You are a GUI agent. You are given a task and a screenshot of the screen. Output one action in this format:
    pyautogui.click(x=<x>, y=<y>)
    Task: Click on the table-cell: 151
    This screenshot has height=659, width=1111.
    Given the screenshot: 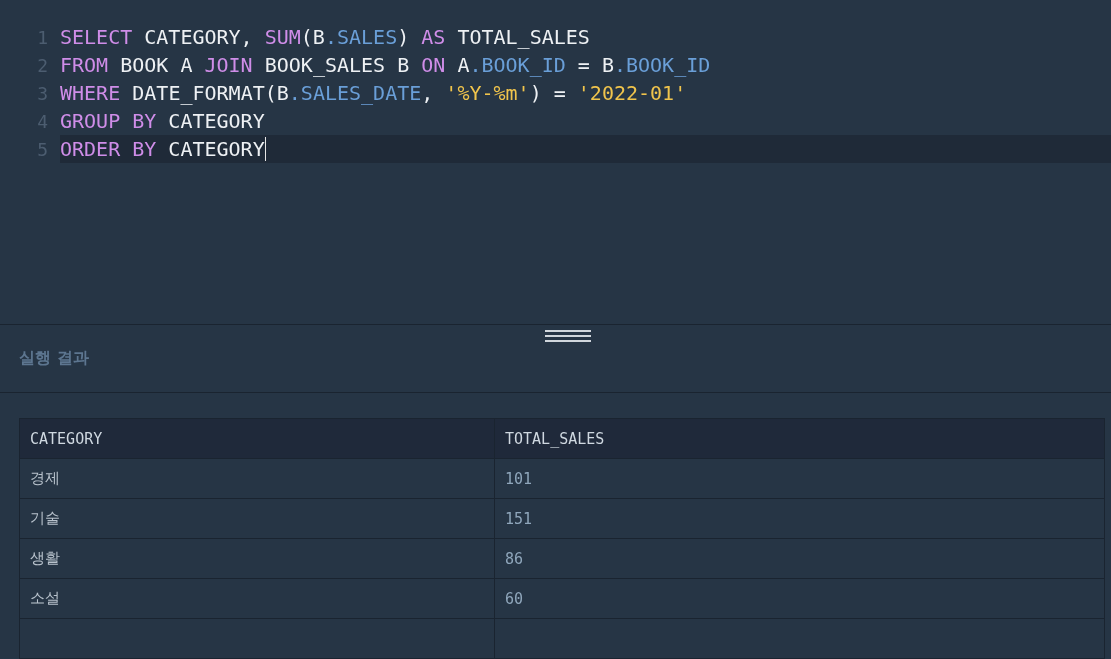 What is the action you would take?
    pyautogui.click(x=799, y=518)
    